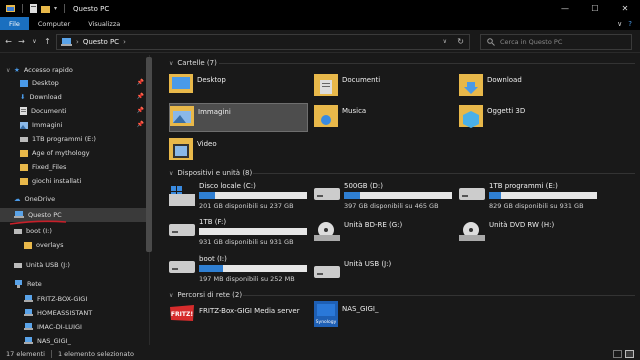 This screenshot has width=640, height=360. Describe the element at coordinates (227, 186) in the screenshot. I see `drive-name: Disco locale (C:)` at that location.